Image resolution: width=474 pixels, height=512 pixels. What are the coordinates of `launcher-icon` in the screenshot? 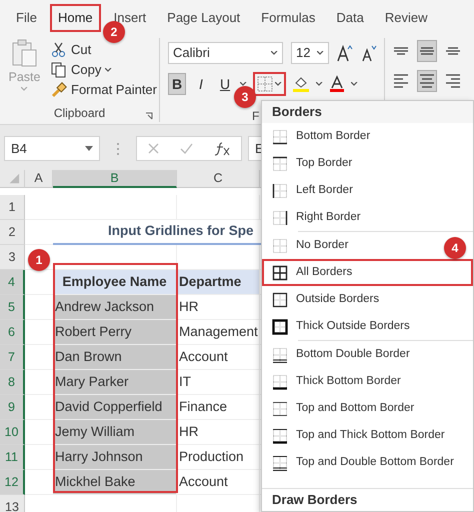 It's located at (149, 116).